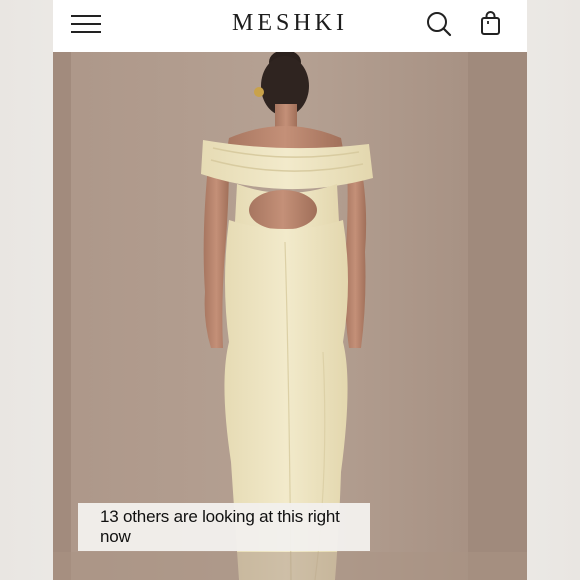 The image size is (580, 580). What do you see at coordinates (491, 24) in the screenshot?
I see `shopping-bag-icon` at bounding box center [491, 24].